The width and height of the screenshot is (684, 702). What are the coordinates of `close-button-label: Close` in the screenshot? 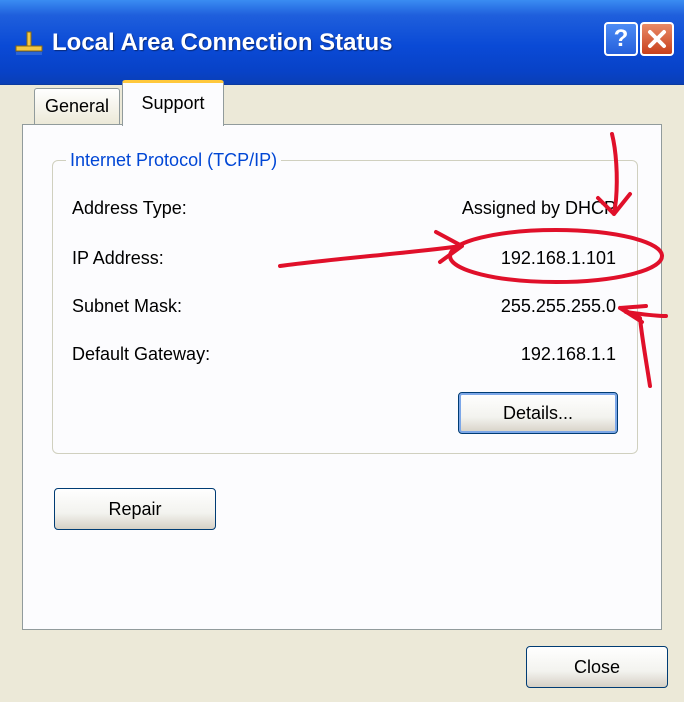 It's located at (597, 666).